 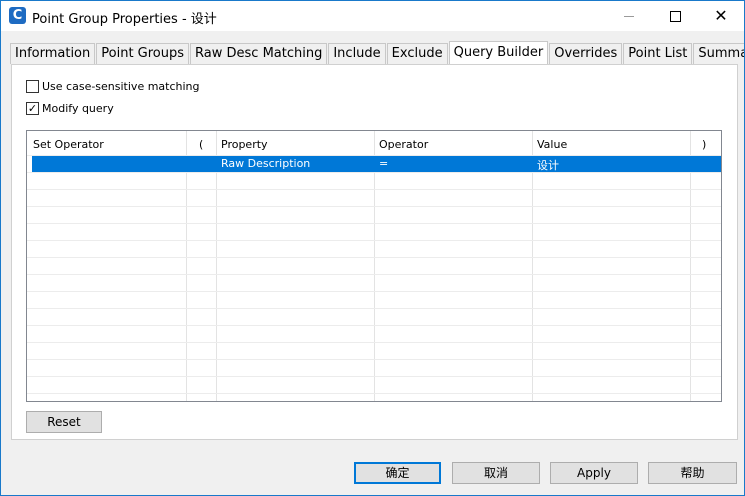 What do you see at coordinates (548, 165) in the screenshot?
I see `cell-value: 设计` at bounding box center [548, 165].